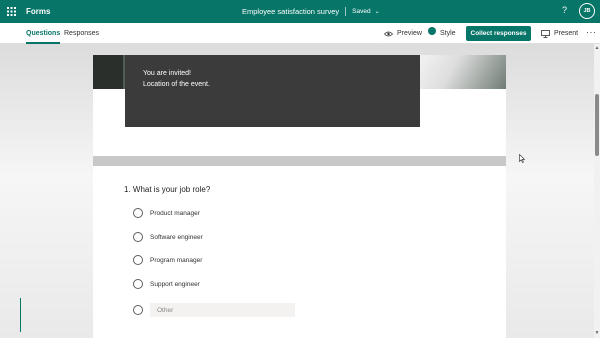 This screenshot has height=338, width=600. What do you see at coordinates (299, 161) in the screenshot?
I see `section-divider` at bounding box center [299, 161].